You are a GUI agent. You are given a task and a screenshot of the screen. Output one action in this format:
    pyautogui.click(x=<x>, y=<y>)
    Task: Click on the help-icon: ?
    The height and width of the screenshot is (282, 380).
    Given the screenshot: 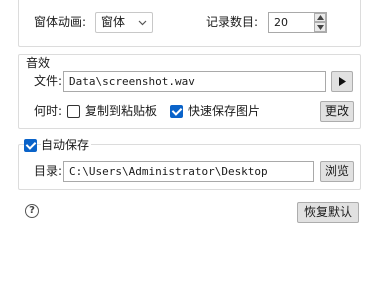 What is the action you would take?
    pyautogui.click(x=32, y=211)
    